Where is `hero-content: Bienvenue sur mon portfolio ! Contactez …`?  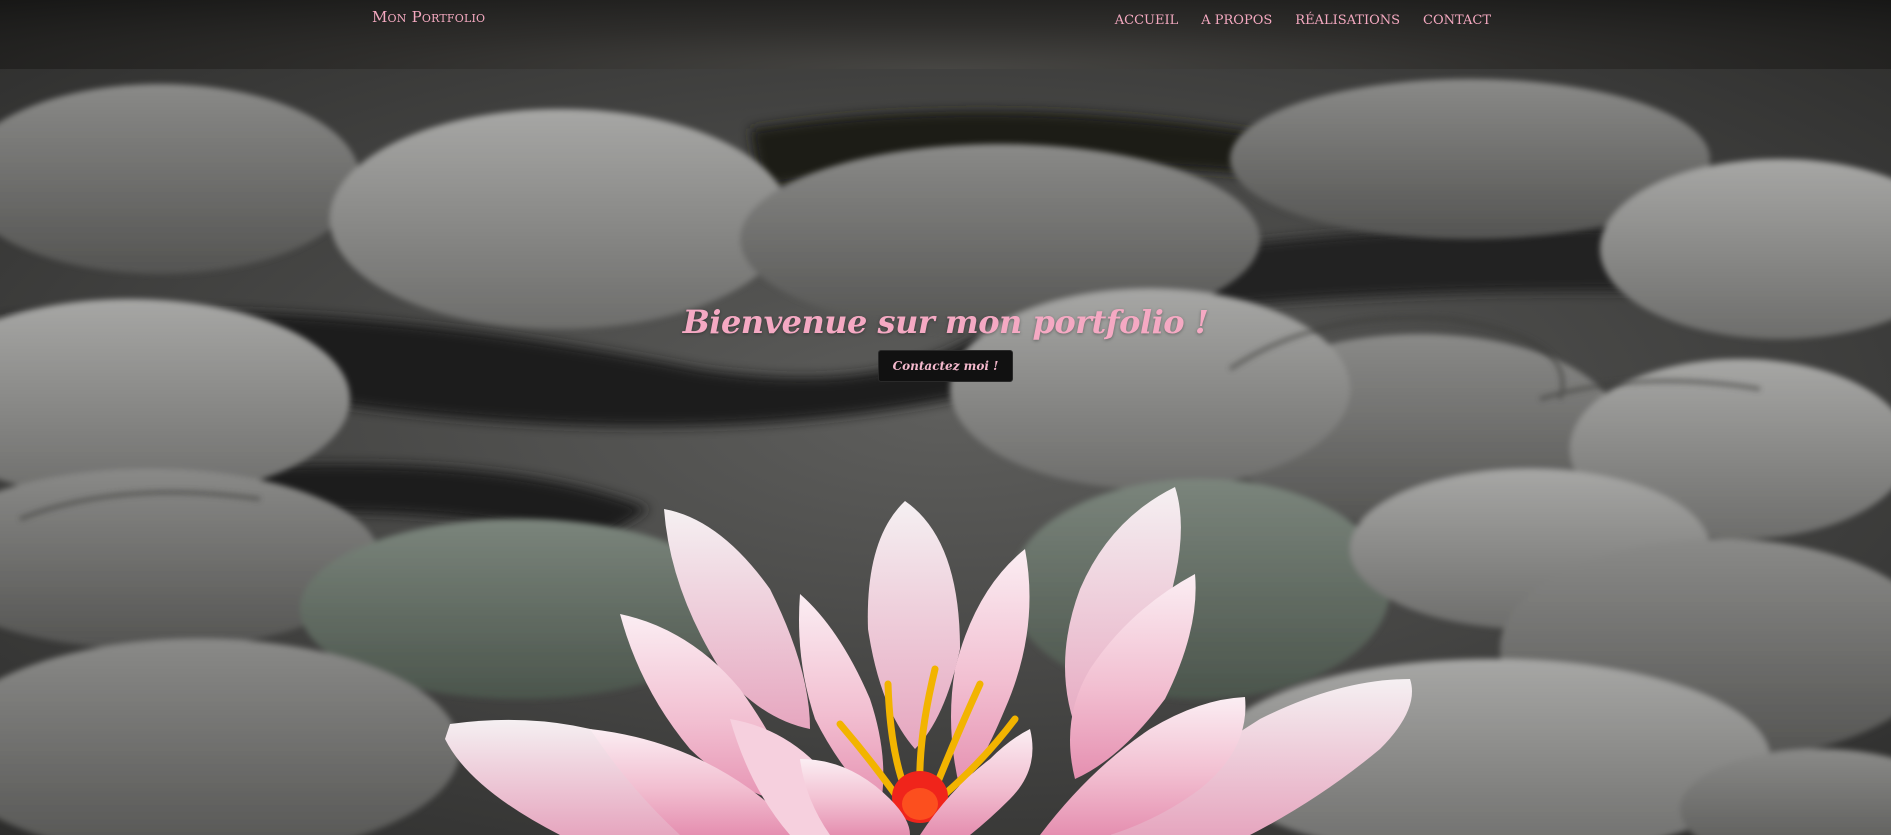 hero-content: Bienvenue sur mon portfolio ! Contactez … is located at coordinates (945, 342).